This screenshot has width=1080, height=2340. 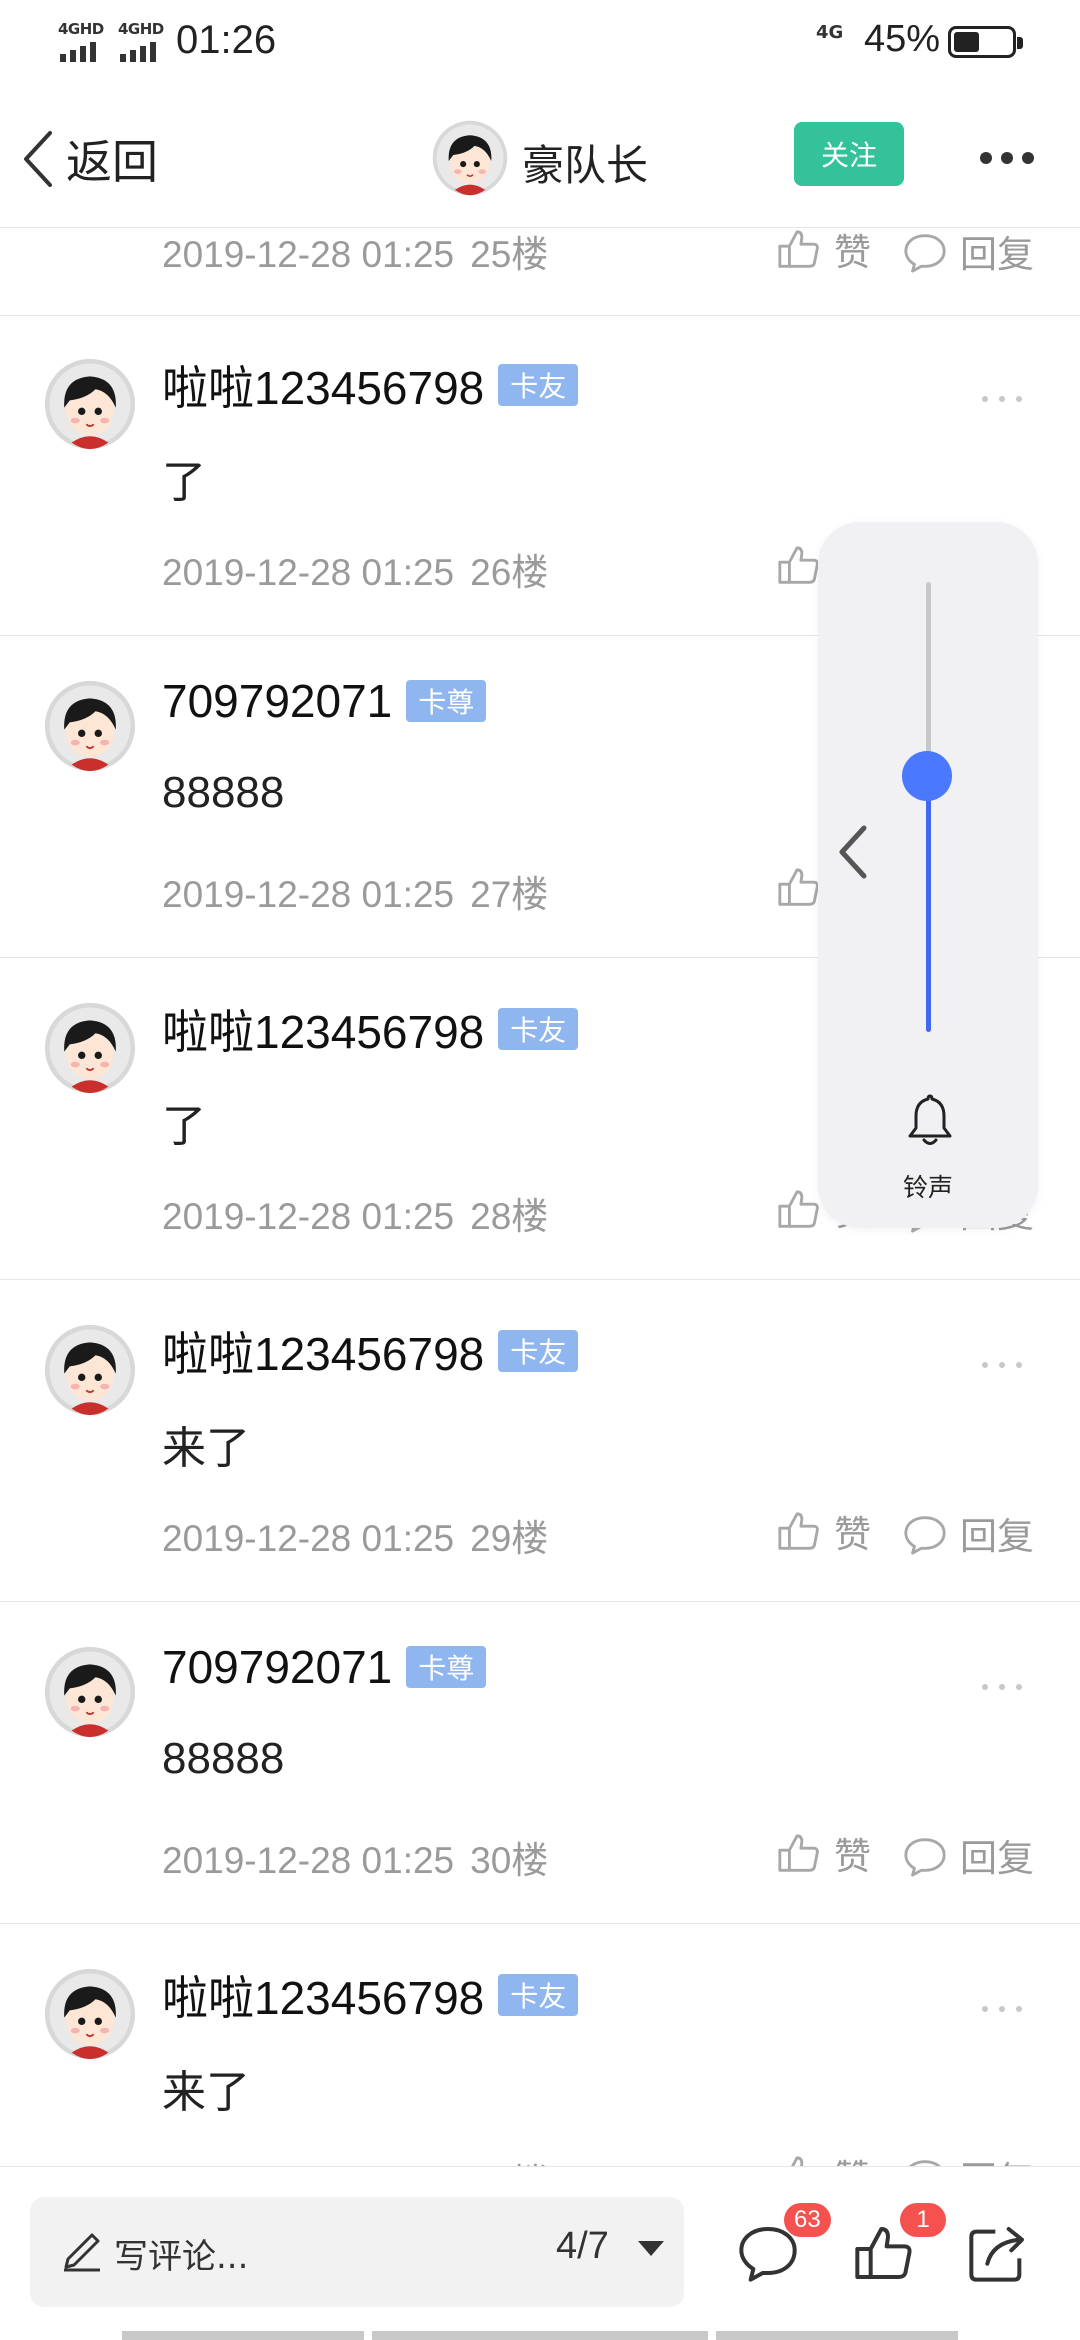 I want to click on status-bar: 4GHD 4GHD 01:26 4G 45%, so click(x=540, y=42).